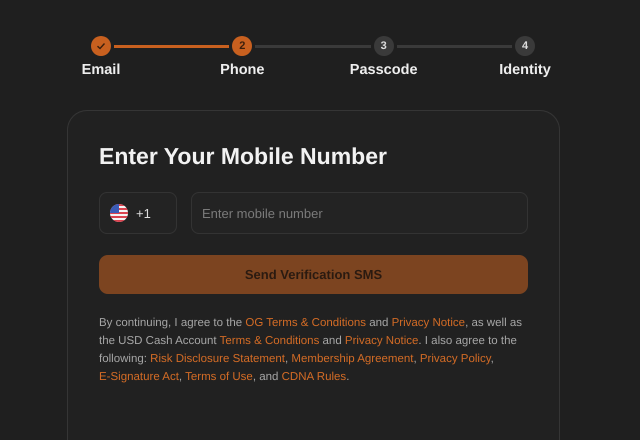 Image resolution: width=640 pixels, height=440 pixels. I want to click on card-title: Enter Your Mobile Number, so click(243, 156).